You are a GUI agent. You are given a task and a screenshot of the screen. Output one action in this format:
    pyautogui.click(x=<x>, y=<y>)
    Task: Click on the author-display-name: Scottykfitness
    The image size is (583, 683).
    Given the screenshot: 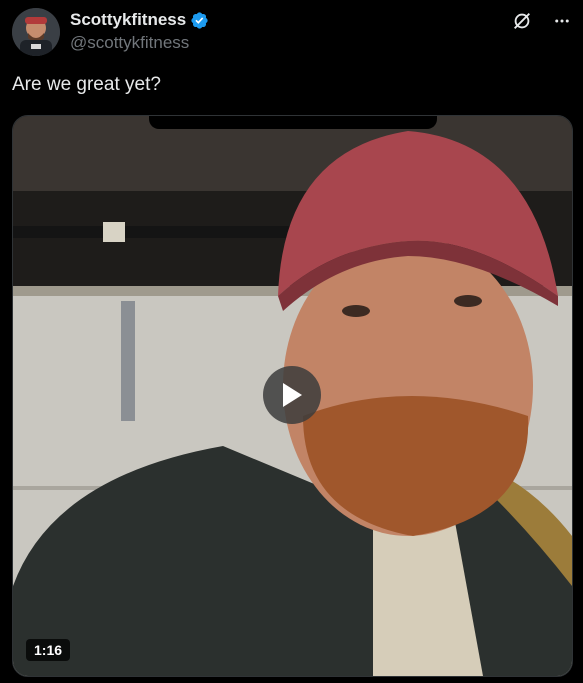 What is the action you would take?
    pyautogui.click(x=128, y=20)
    